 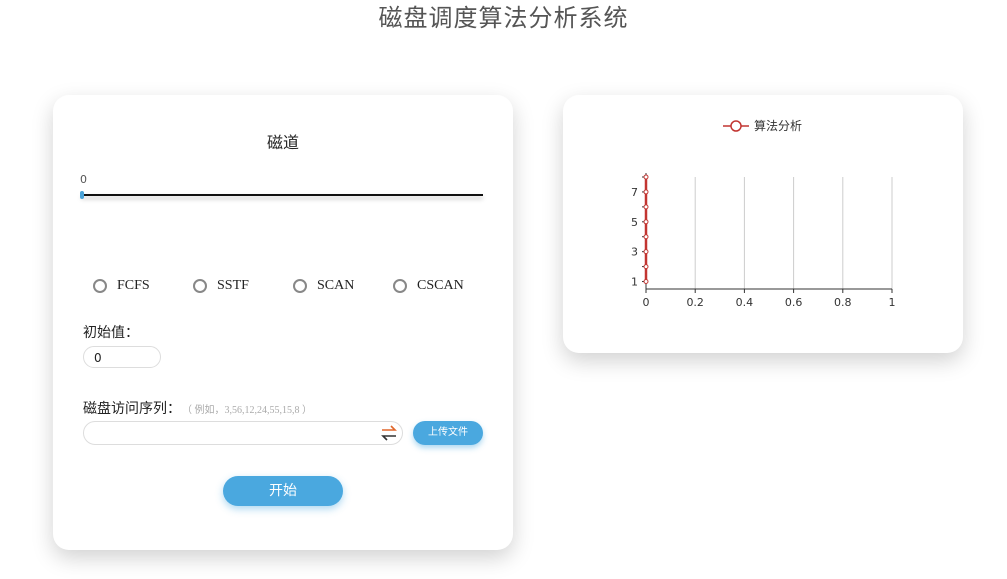 What do you see at coordinates (448, 433) in the screenshot?
I see `upload-file-button: 上传文件` at bounding box center [448, 433].